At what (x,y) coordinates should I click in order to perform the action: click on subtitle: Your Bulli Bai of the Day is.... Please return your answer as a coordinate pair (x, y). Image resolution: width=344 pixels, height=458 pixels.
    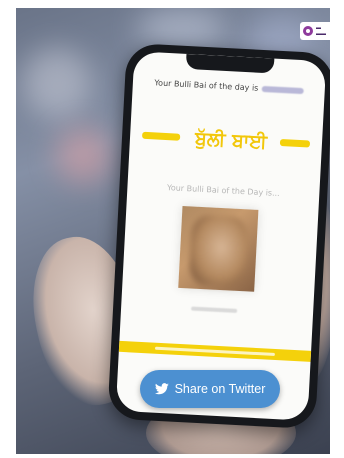
    Looking at the image, I should click on (223, 191).